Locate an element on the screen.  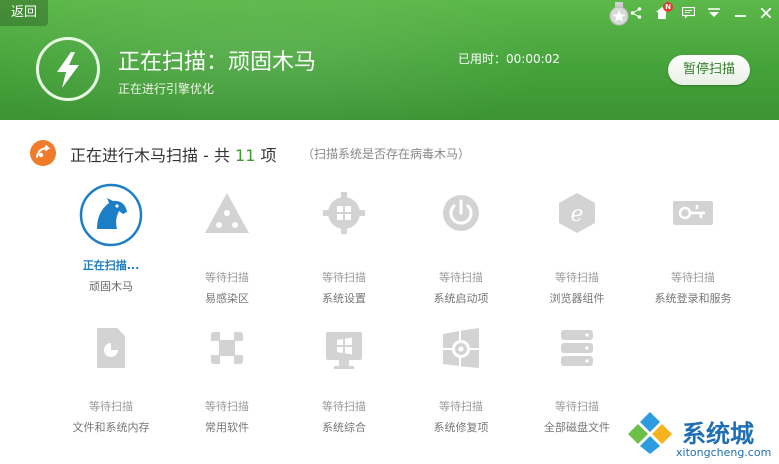
scan-subtitle: 正在进行引擎优化 is located at coordinates (166, 89).